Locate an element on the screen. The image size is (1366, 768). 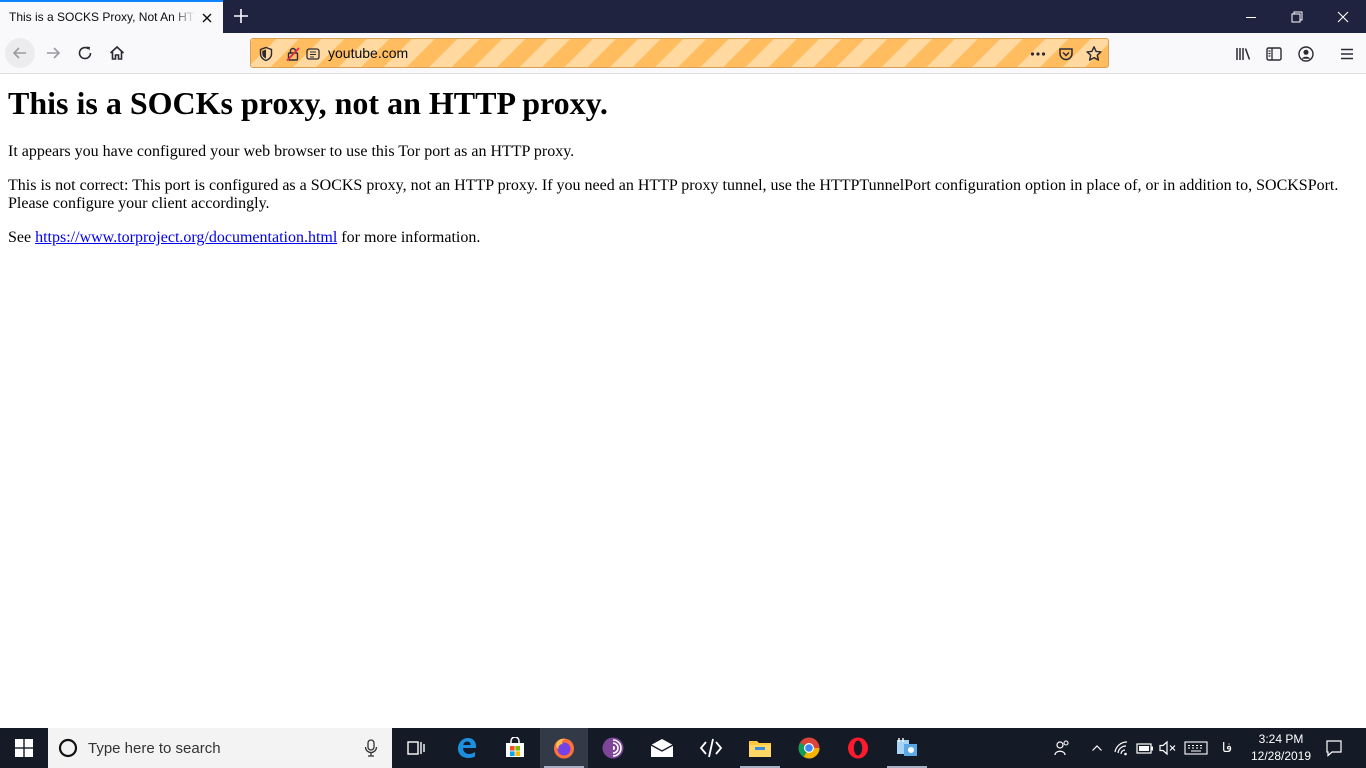
account-icon is located at coordinates (1306, 54).